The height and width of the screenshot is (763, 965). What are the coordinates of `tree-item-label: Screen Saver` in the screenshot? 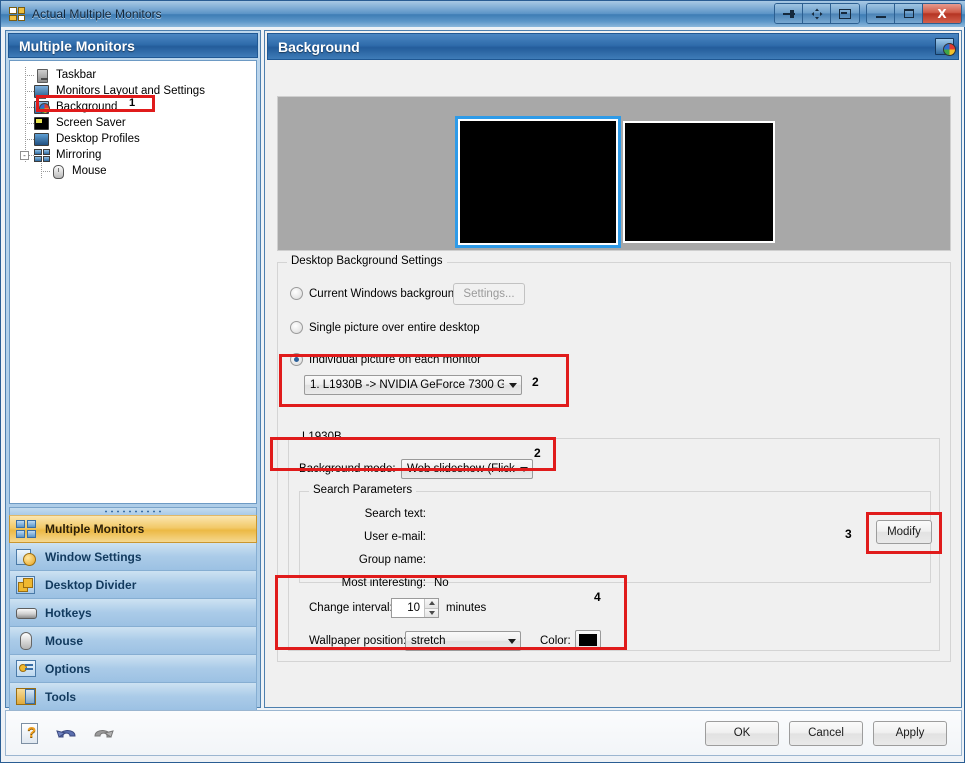 It's located at (91, 123).